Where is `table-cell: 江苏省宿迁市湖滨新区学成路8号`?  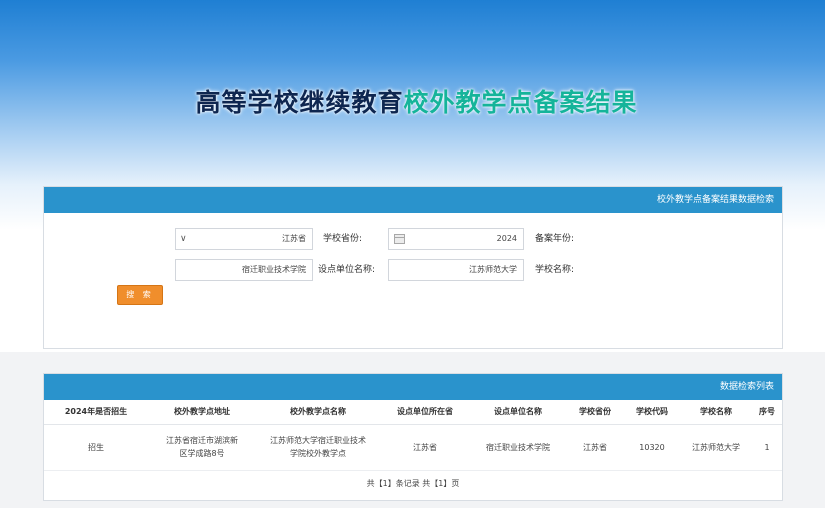
table-cell: 江苏省宿迁市湖滨新区学成路8号 is located at coordinates (202, 447).